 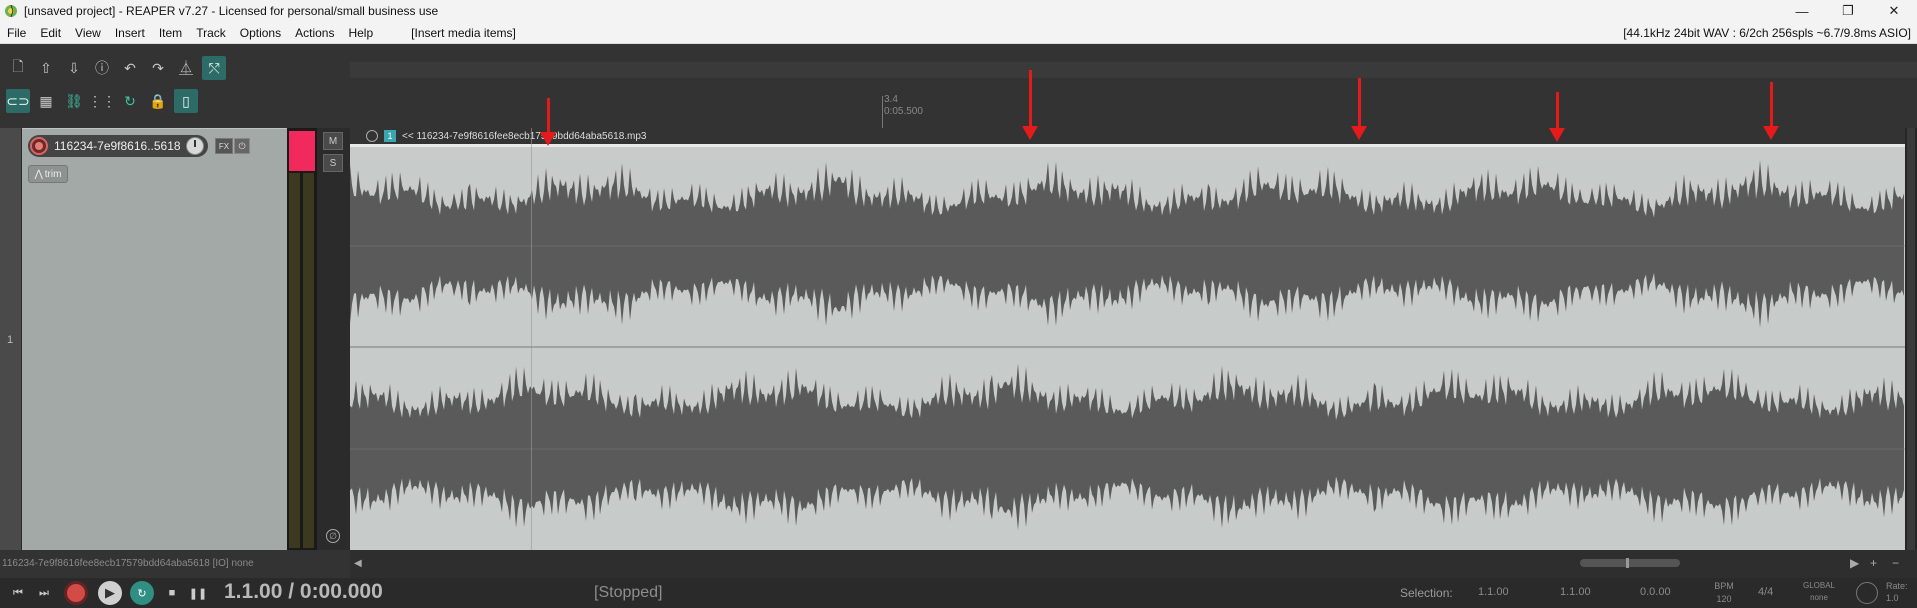 I want to click on metronome-icon: ⏅, so click(x=186, y=68).